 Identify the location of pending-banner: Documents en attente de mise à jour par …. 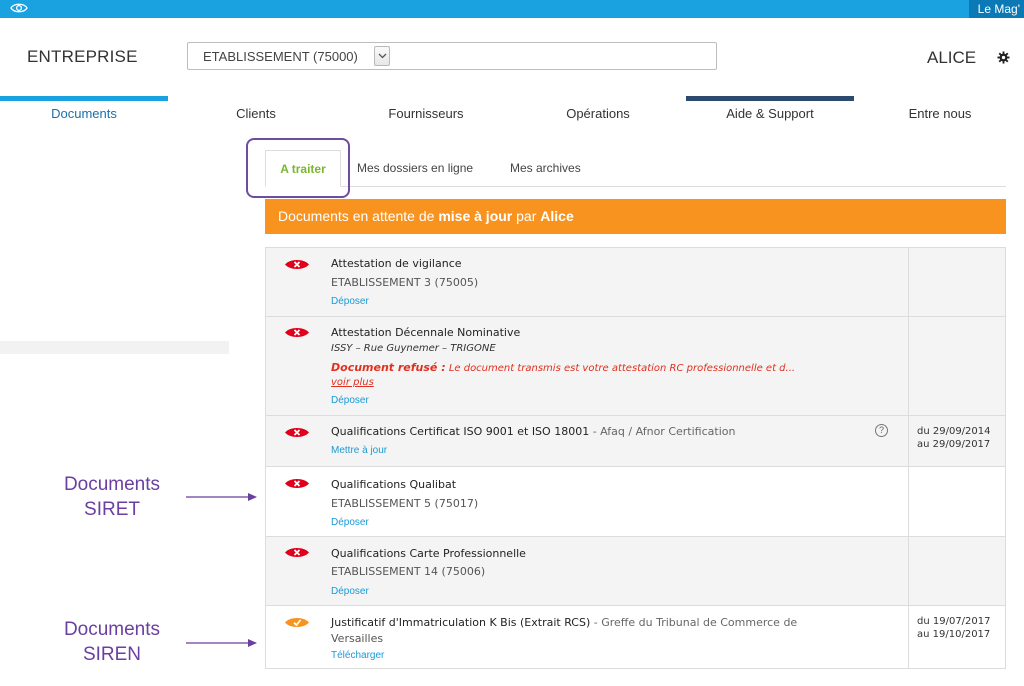
(635, 216).